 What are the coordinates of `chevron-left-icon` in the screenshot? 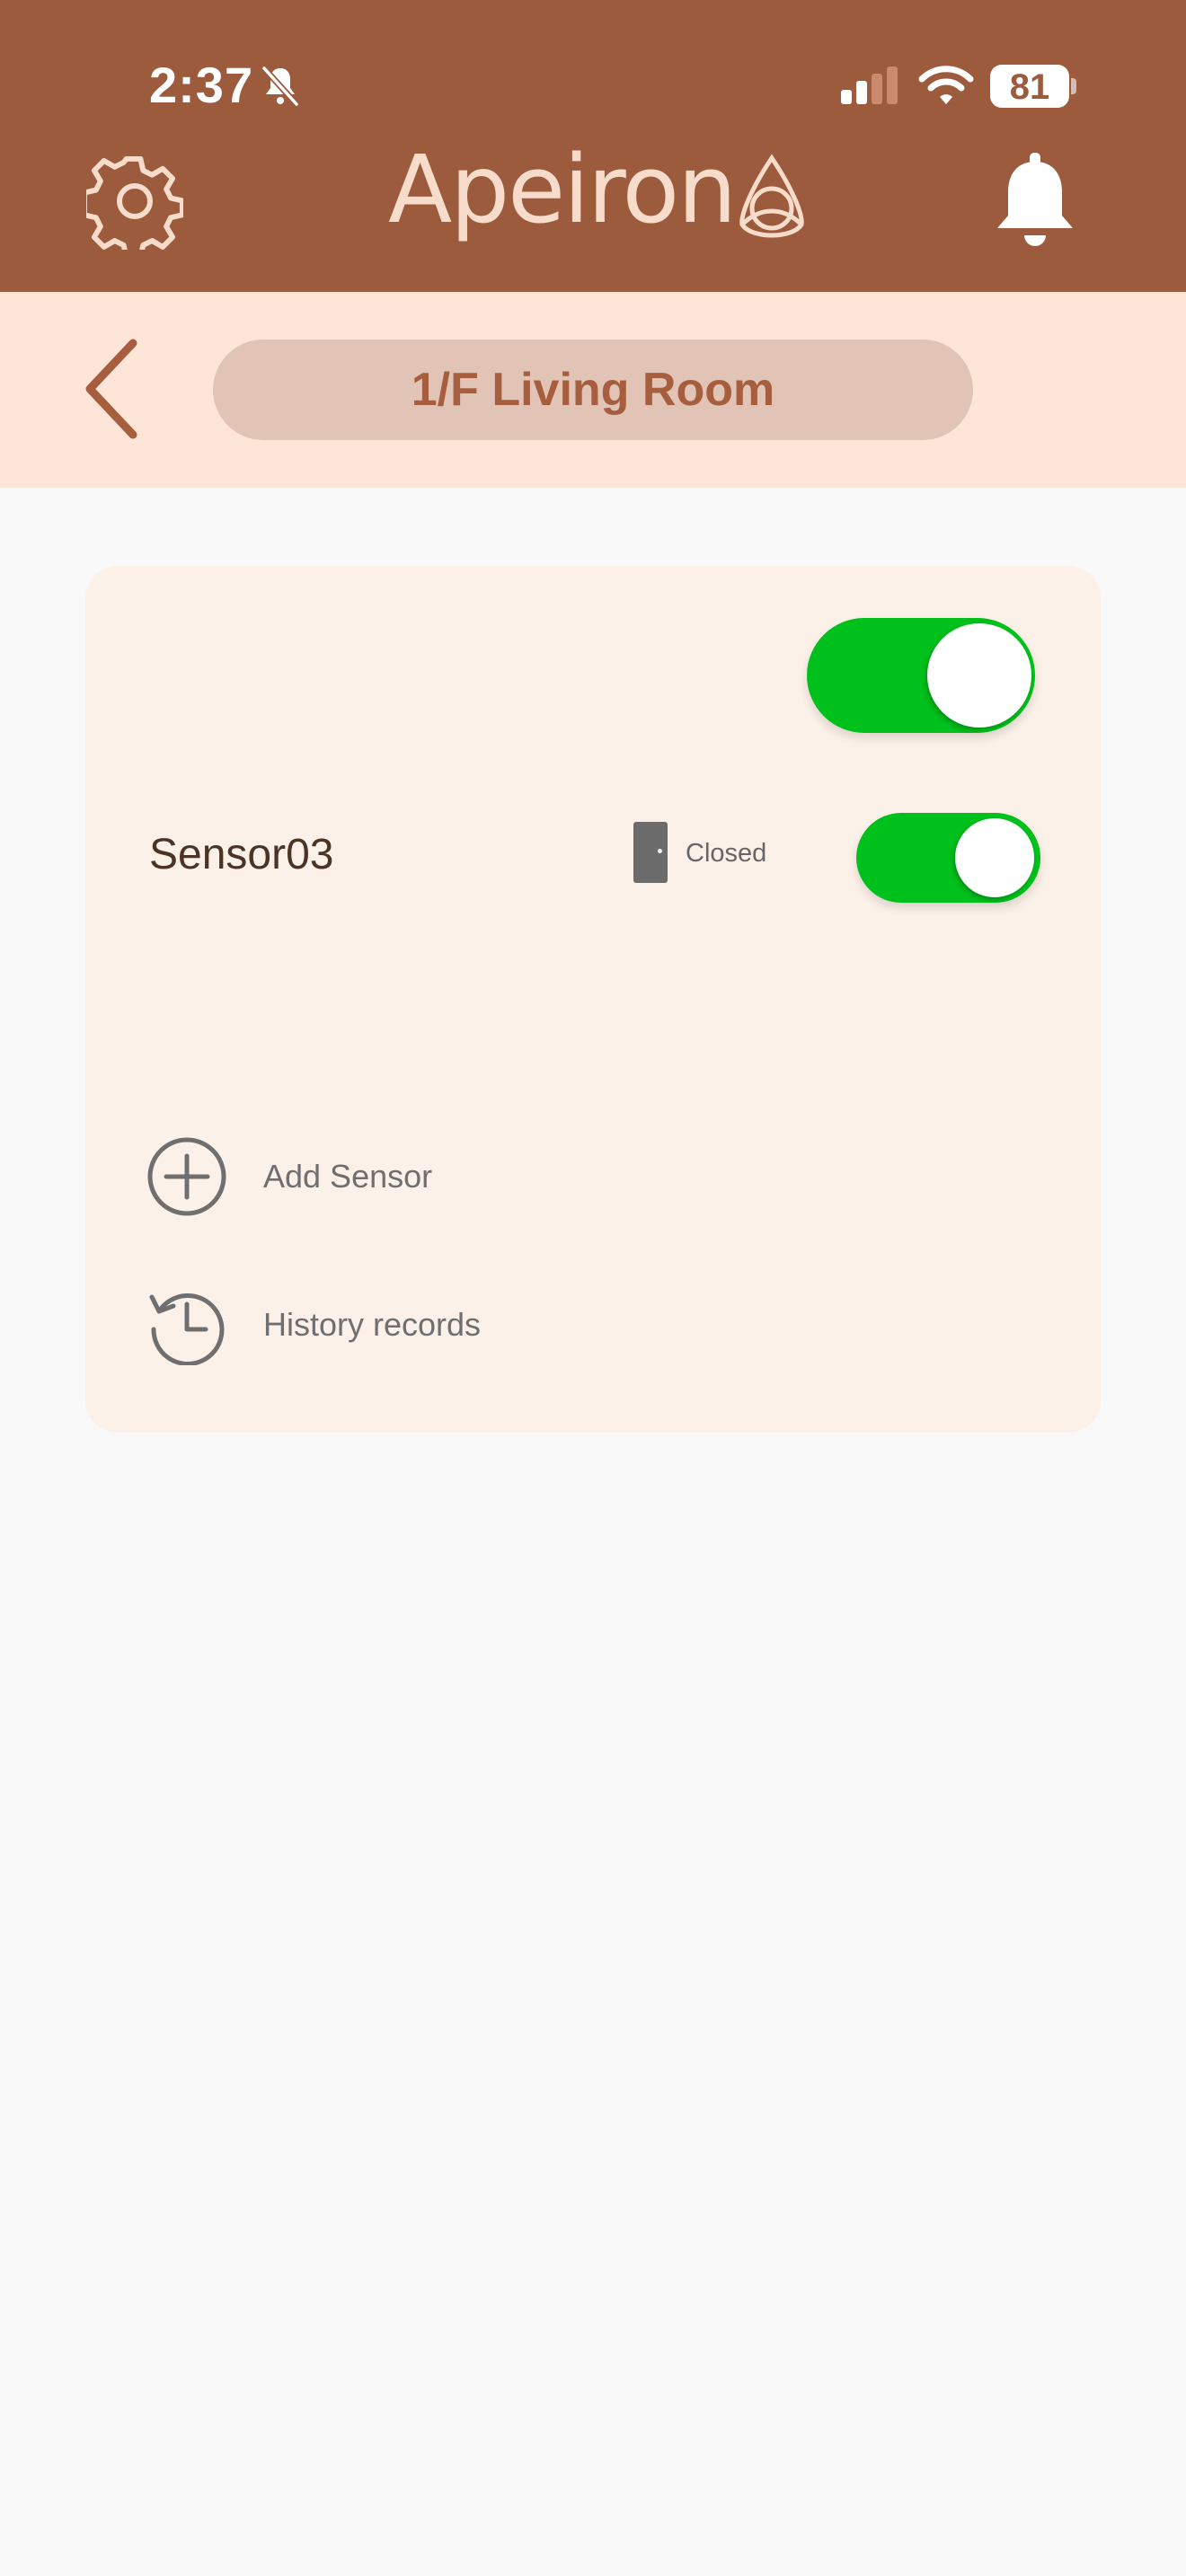 It's located at (112, 389).